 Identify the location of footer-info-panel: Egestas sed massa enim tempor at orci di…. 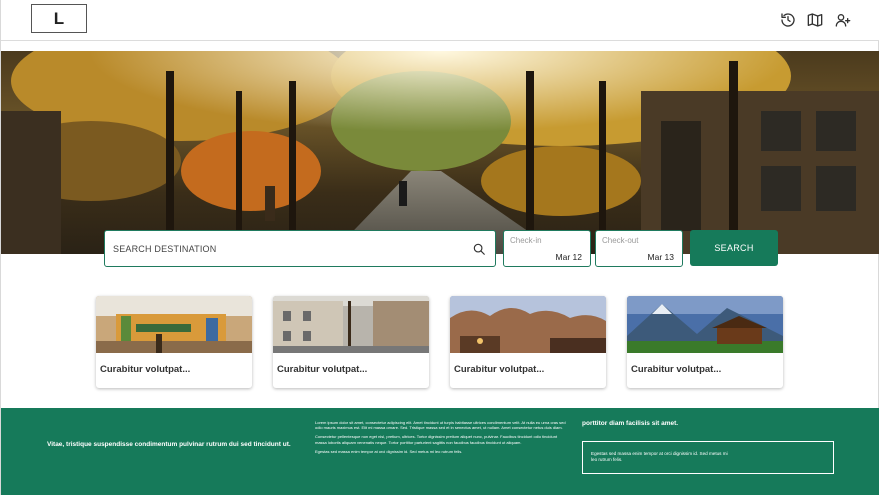
(708, 457).